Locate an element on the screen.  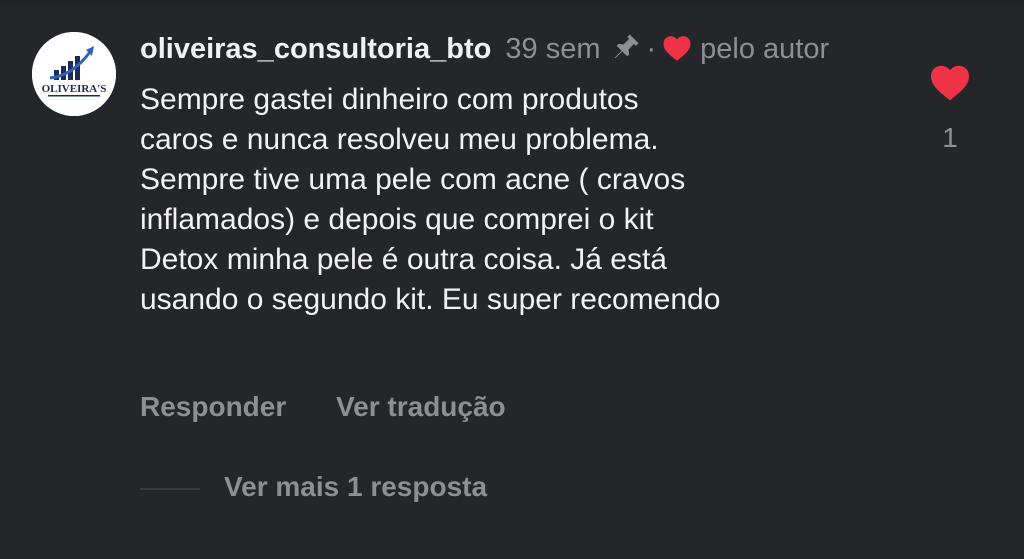
username: oliveiras_consultoria_bto is located at coordinates (315, 49).